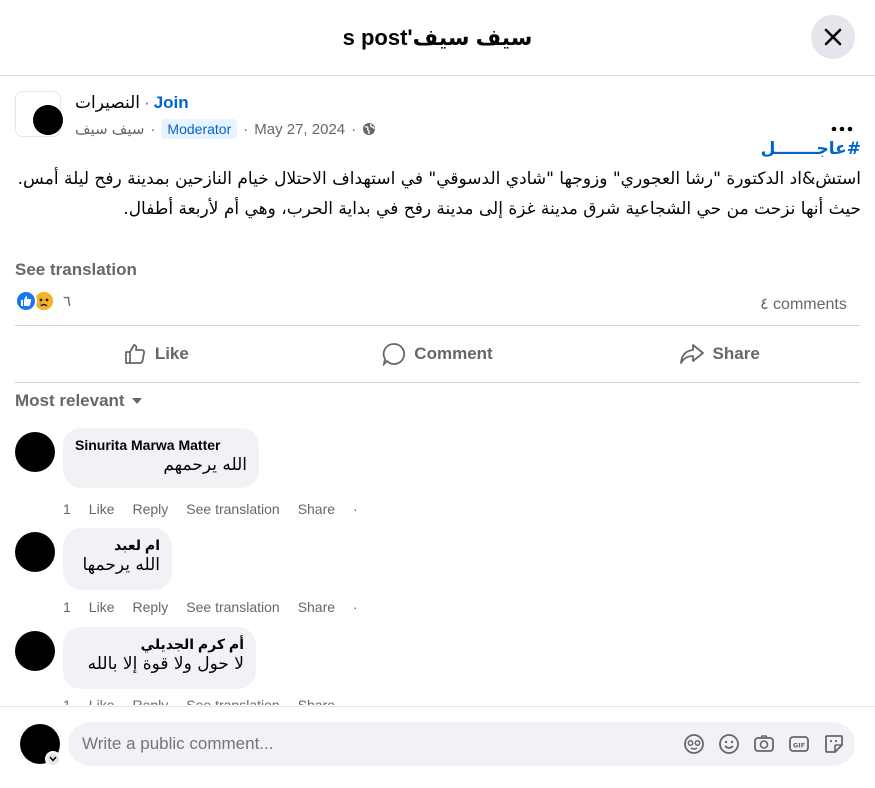 The width and height of the screenshot is (875, 788). I want to click on commenter-name: Sinurita Marwa Matter, so click(161, 445).